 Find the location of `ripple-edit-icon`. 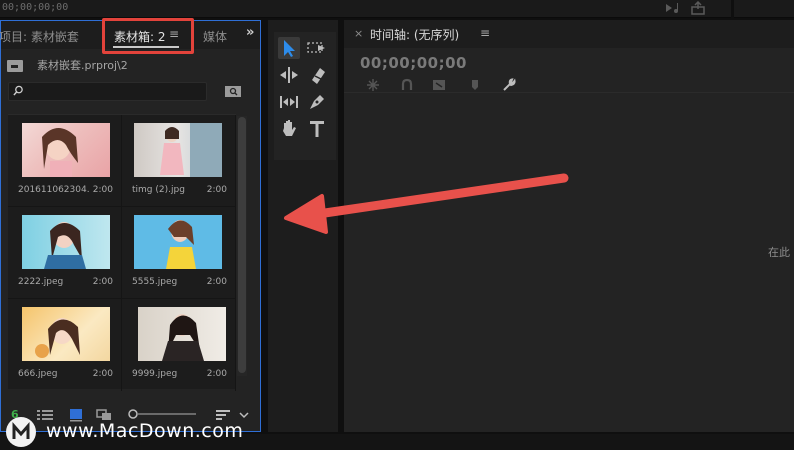

ripple-edit-icon is located at coordinates (289, 75).